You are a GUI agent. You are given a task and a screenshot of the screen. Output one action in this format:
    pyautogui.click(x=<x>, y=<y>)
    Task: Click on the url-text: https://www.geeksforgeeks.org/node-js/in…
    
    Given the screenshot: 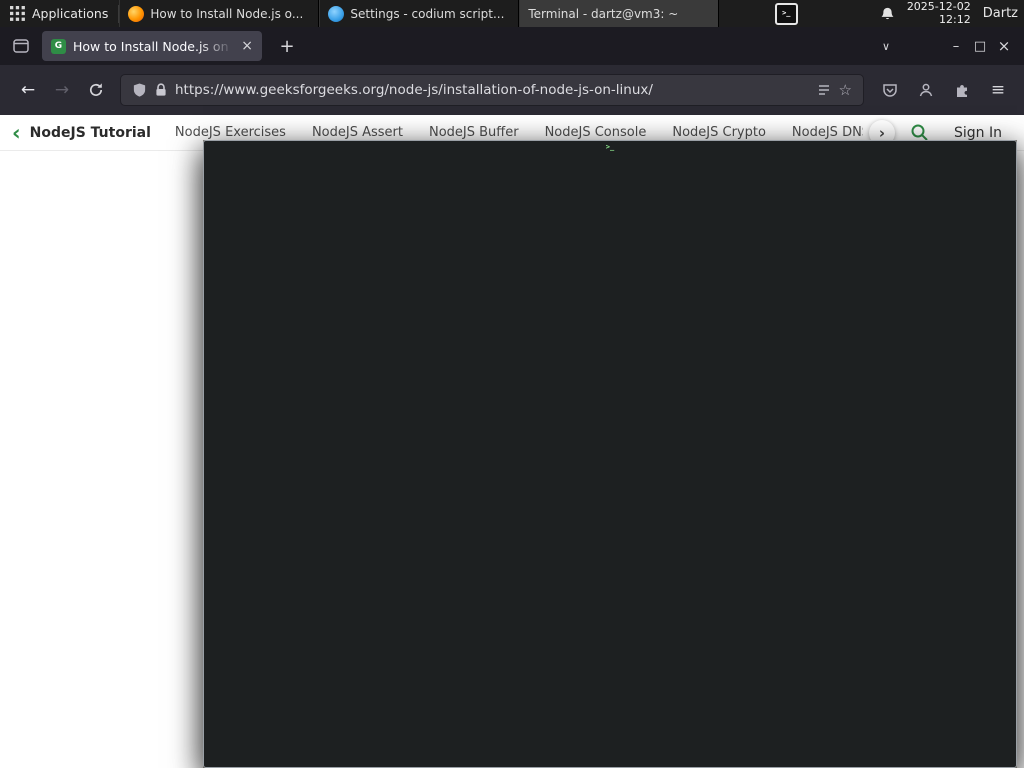 What is the action you would take?
    pyautogui.click(x=414, y=90)
    